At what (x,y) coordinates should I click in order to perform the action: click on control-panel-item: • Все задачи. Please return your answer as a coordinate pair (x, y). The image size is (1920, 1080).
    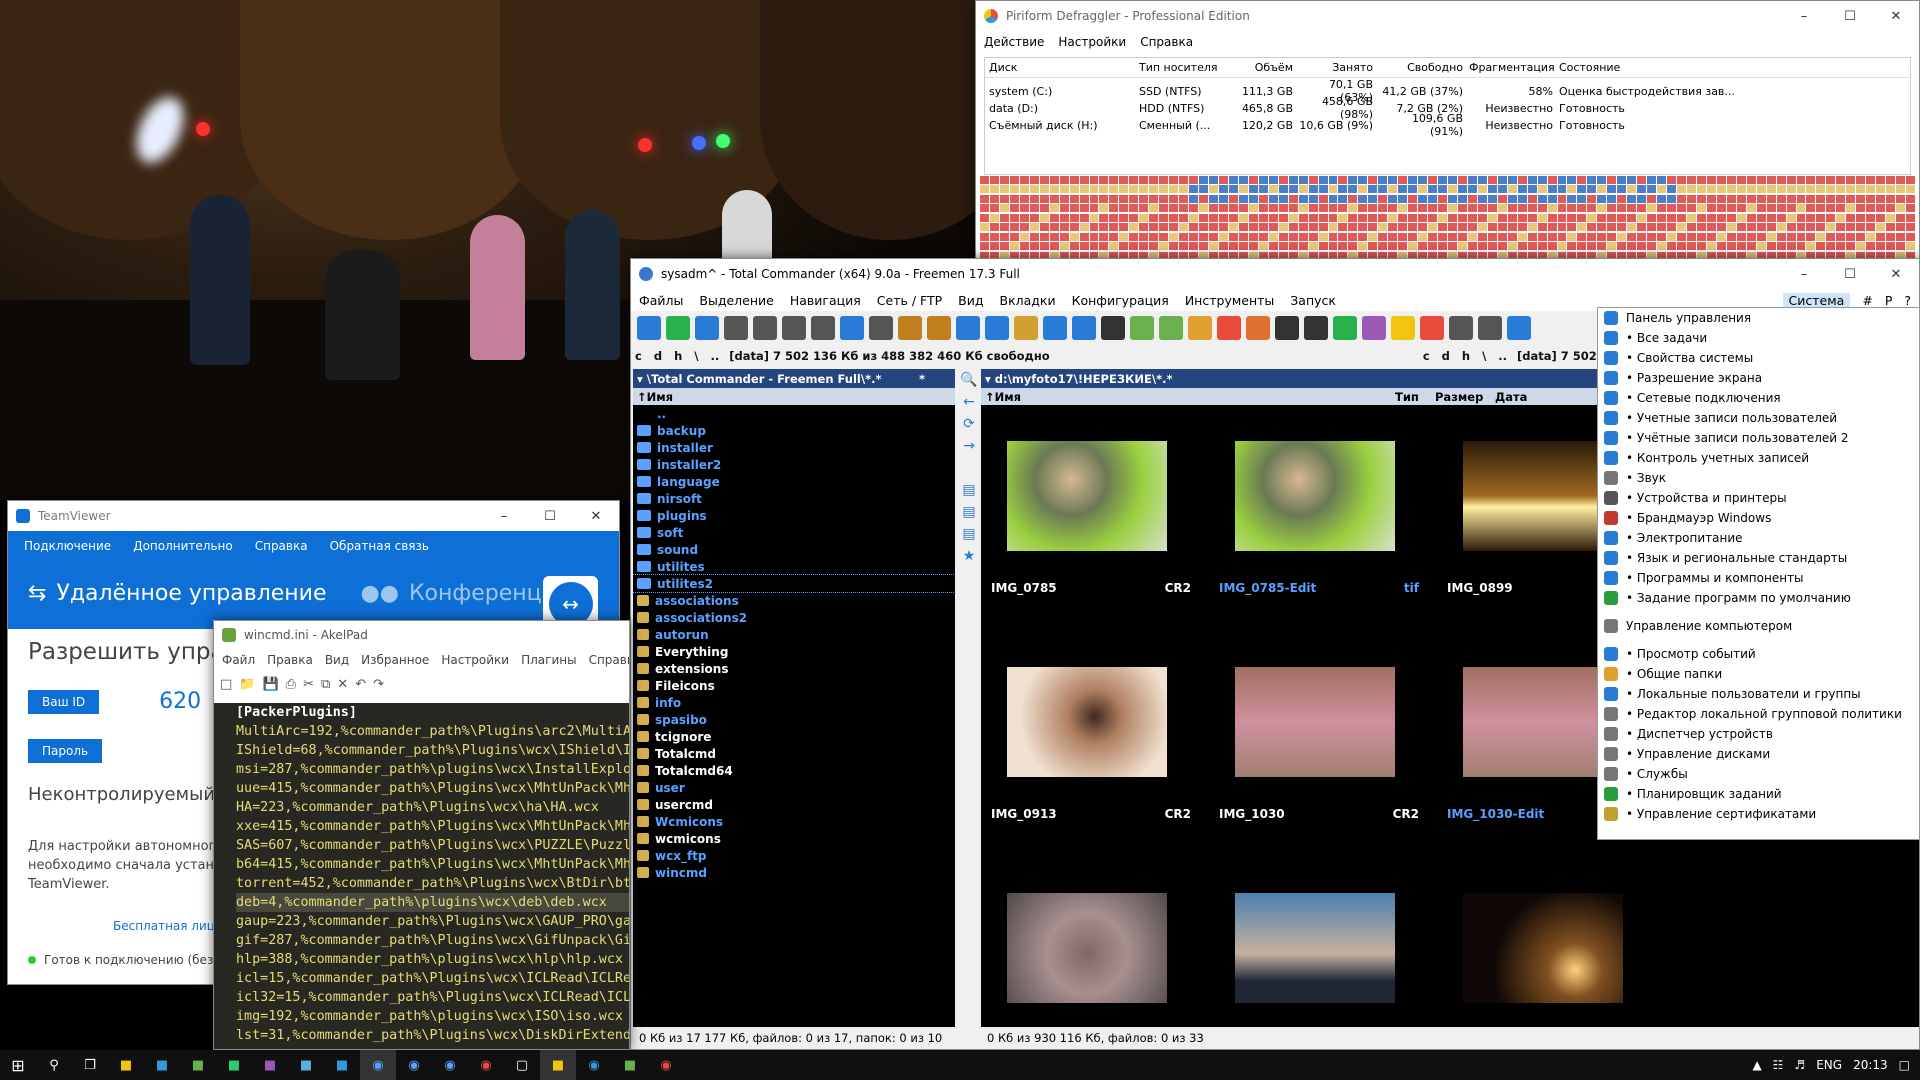
    Looking at the image, I should click on (1758, 338).